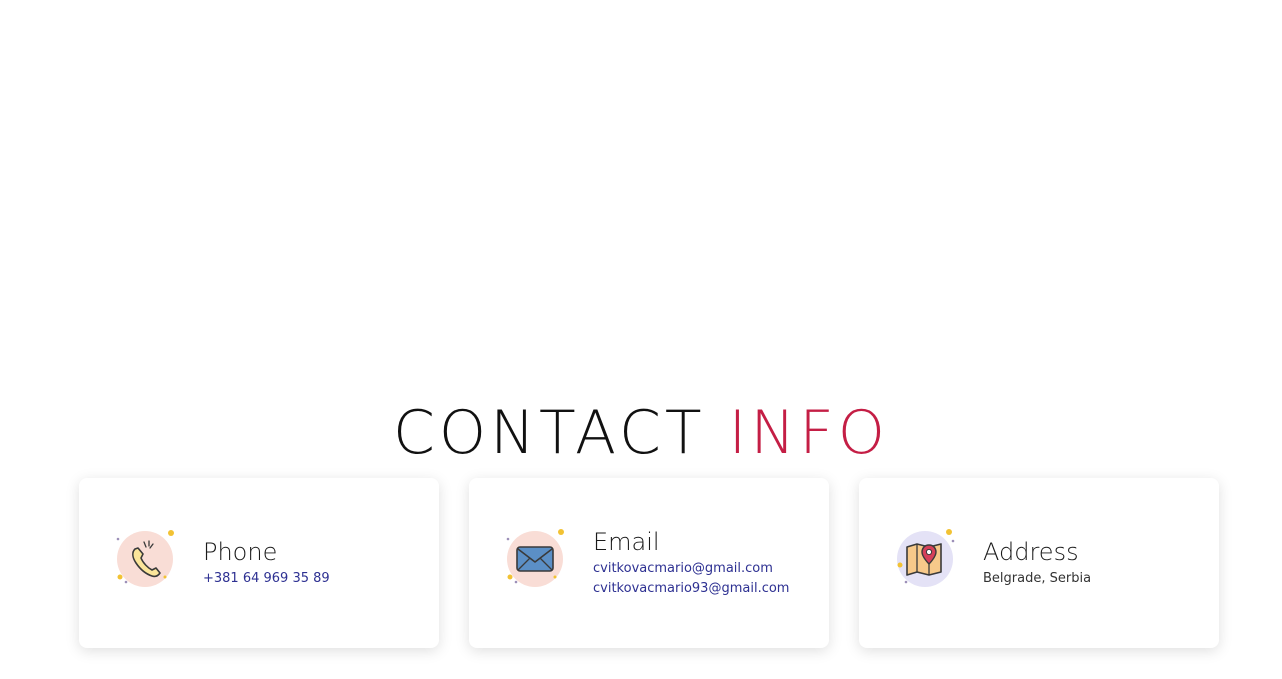  I want to click on address-card-body: Address Belgrade, Serbia, so click(1037, 563).